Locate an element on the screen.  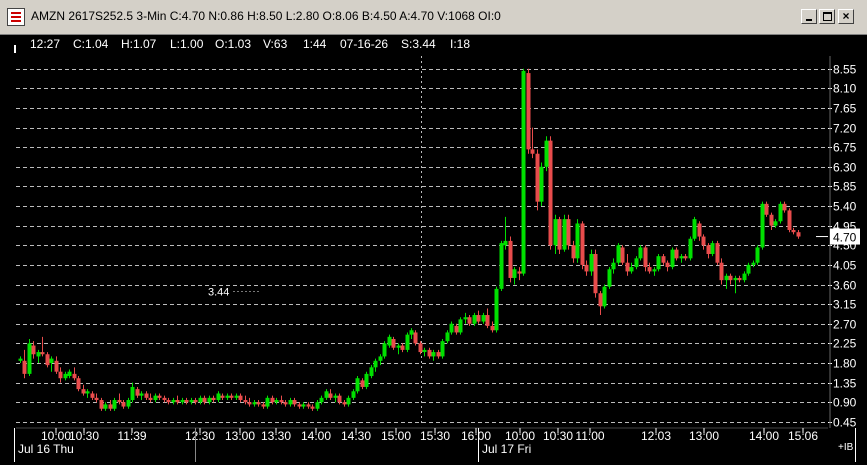
y-tick-label-15: 1.80 is located at coordinates (845, 364).